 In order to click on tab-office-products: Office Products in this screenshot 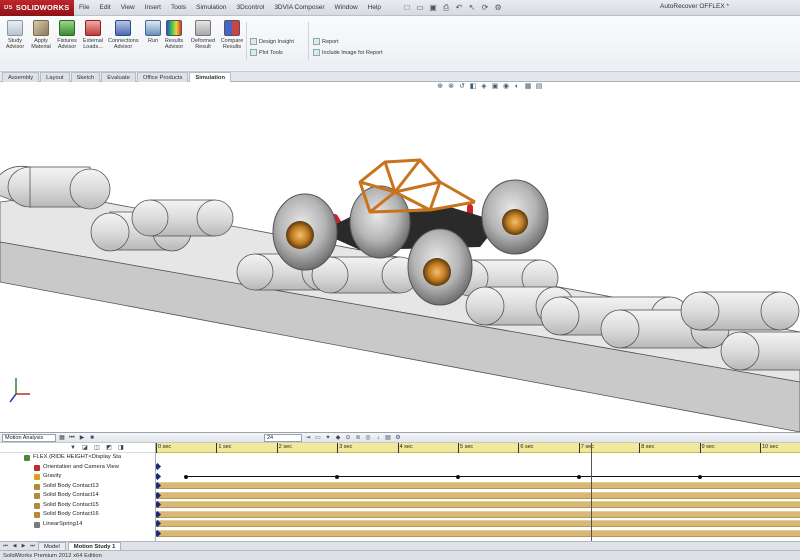, I will do `click(162, 77)`.